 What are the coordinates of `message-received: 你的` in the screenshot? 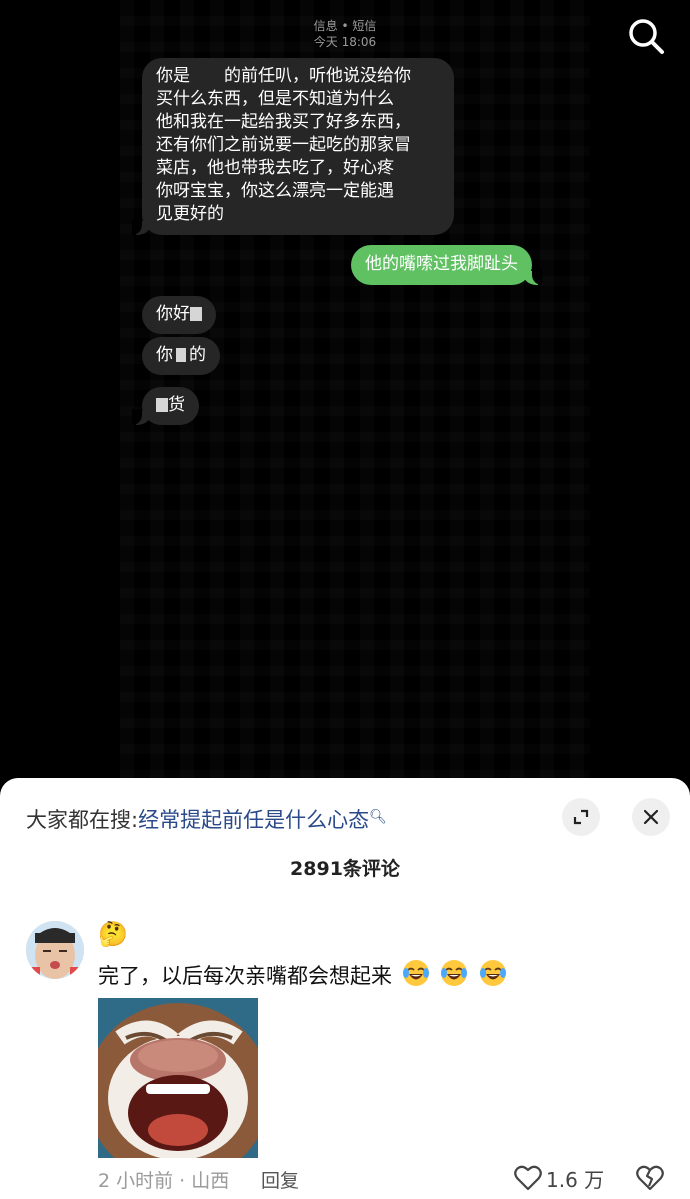 It's located at (181, 356).